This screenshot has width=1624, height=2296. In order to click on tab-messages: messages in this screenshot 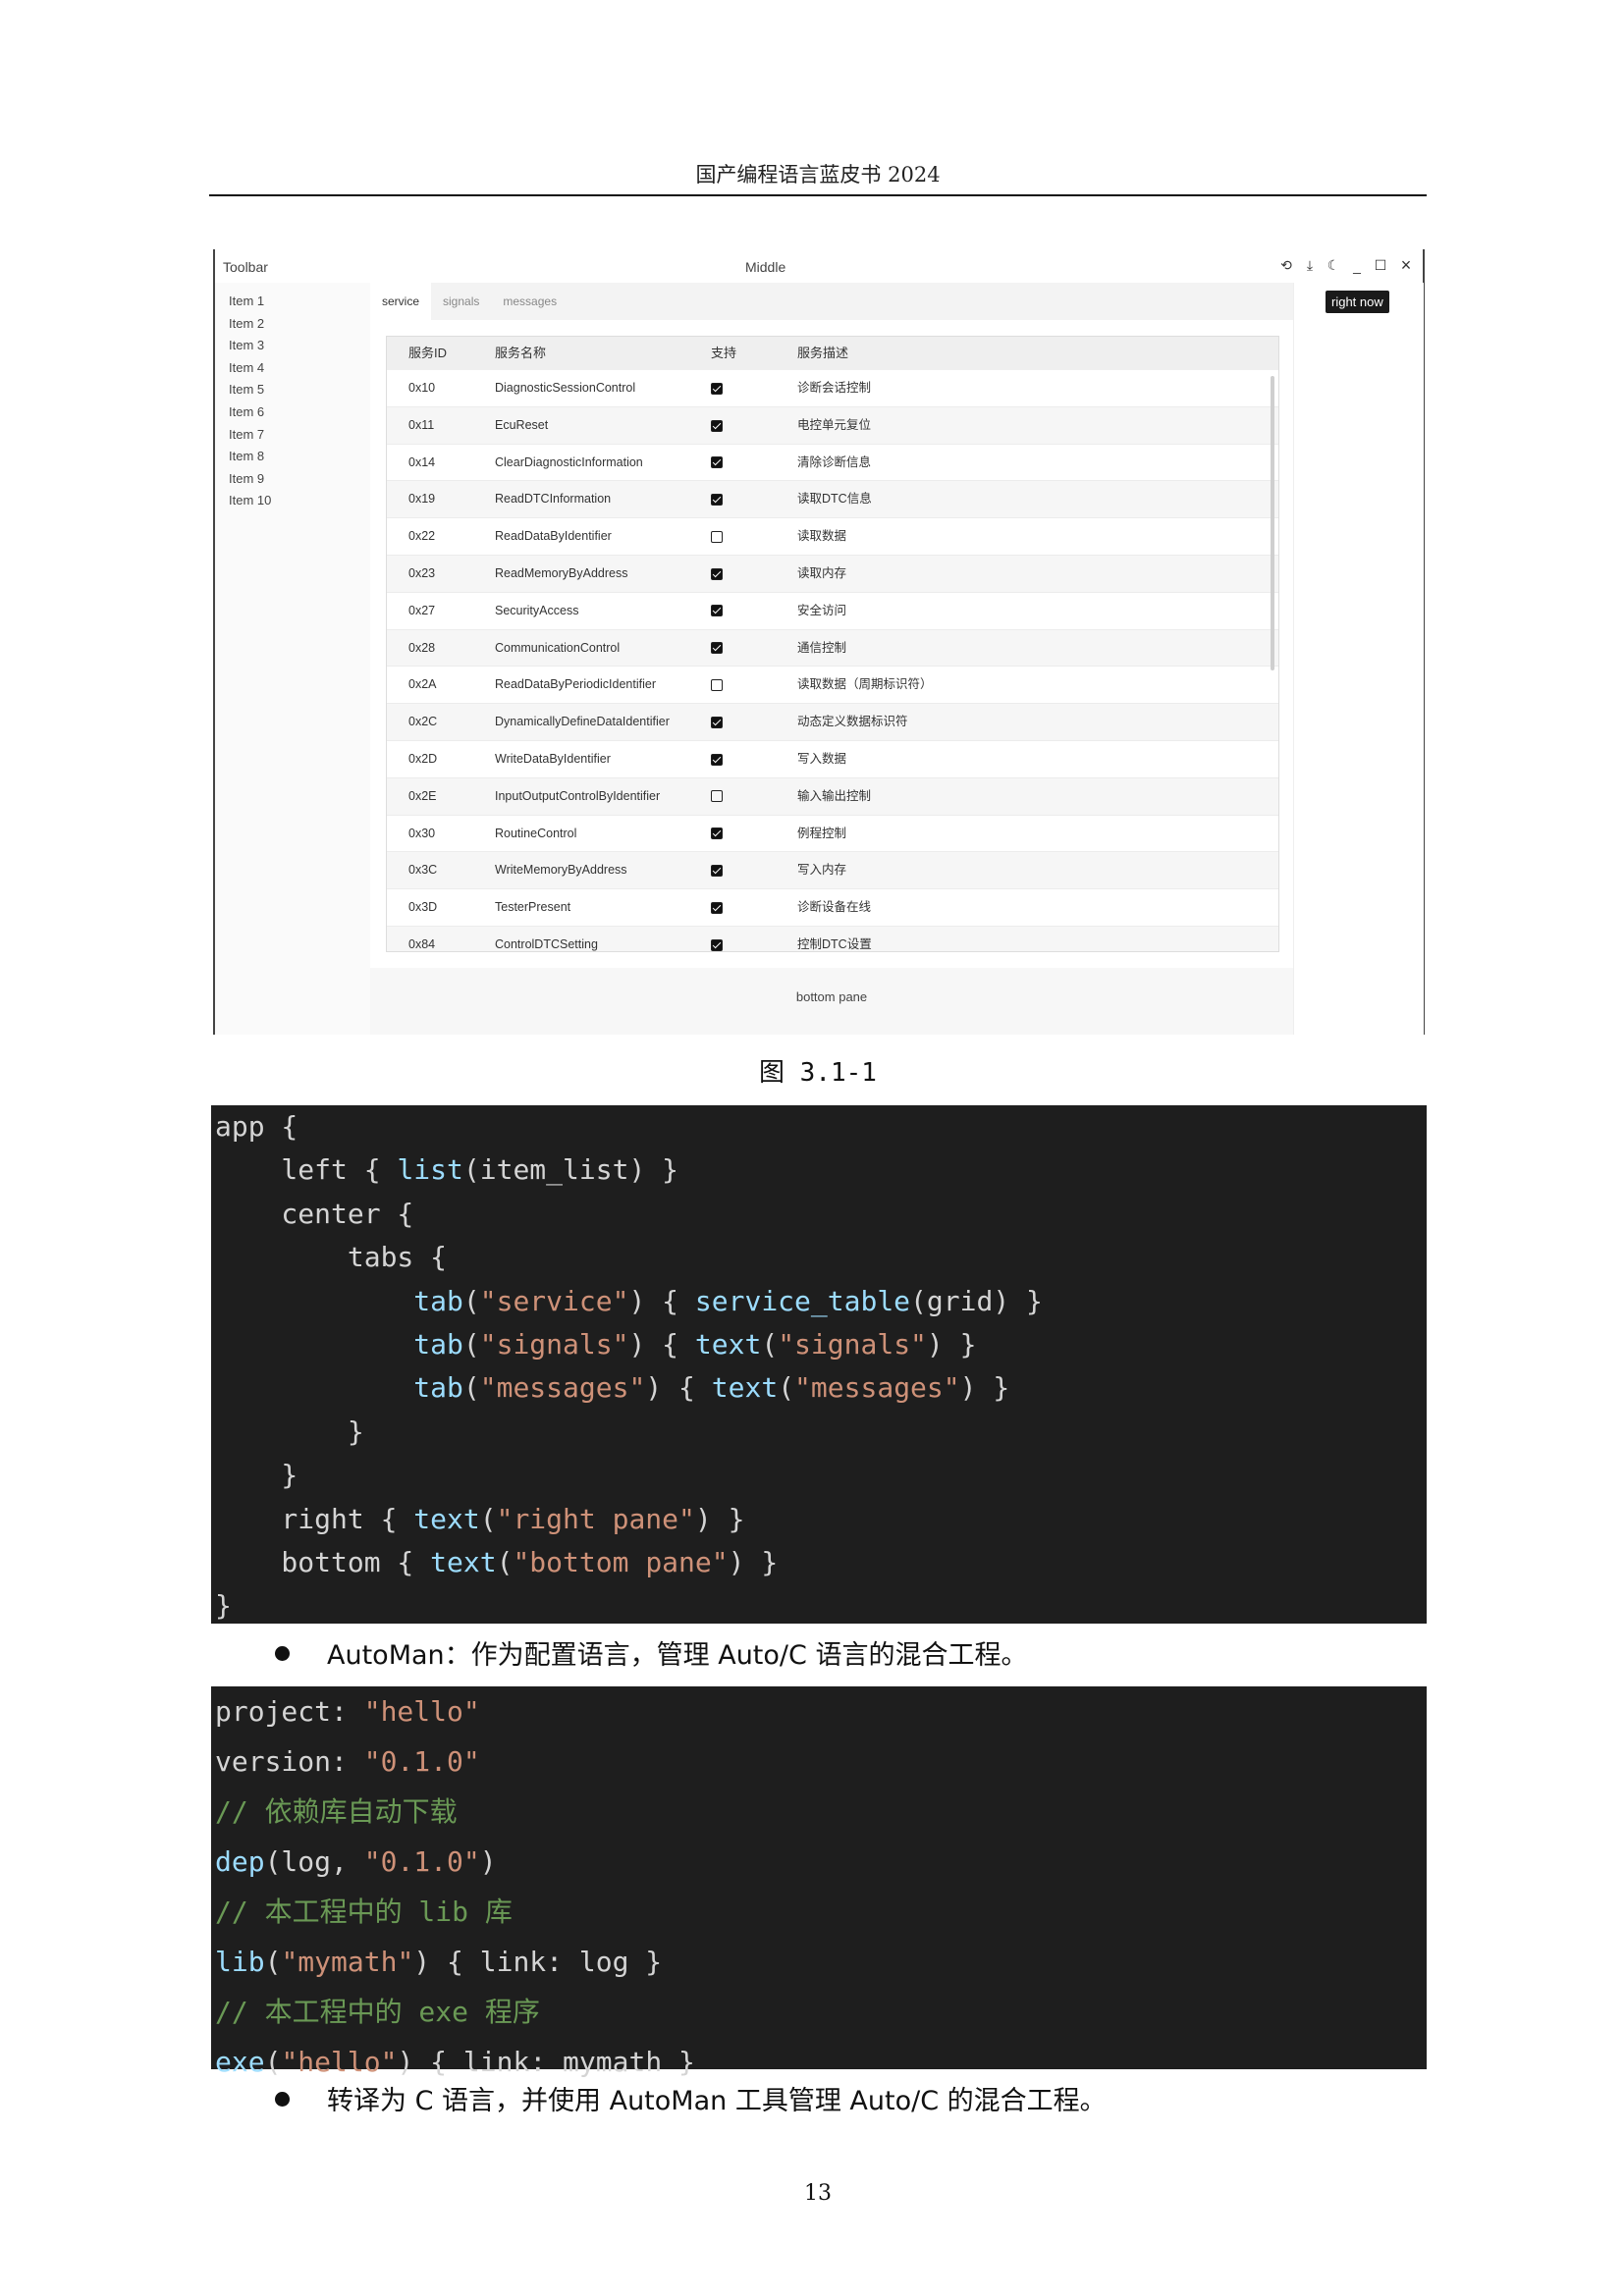, I will do `click(529, 301)`.